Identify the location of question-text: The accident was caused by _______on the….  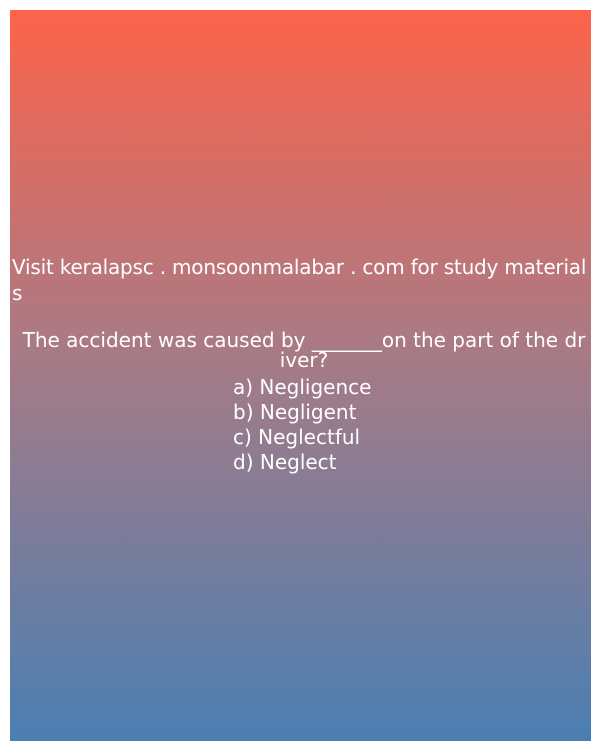
(304, 350).